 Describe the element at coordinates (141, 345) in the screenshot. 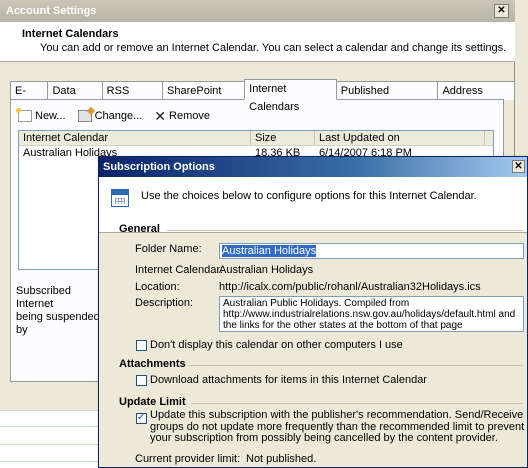

I see `dont-display-checkbox` at that location.